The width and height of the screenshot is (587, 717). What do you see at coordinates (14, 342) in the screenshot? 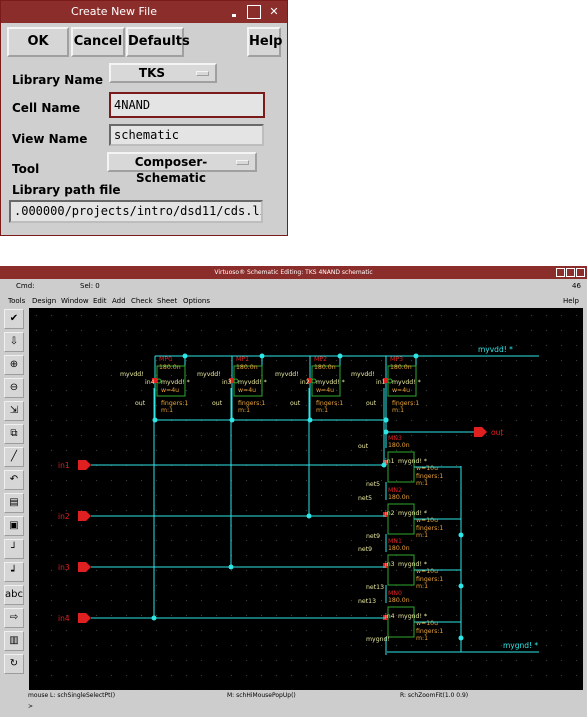
I see `save-icon: ⇩` at bounding box center [14, 342].